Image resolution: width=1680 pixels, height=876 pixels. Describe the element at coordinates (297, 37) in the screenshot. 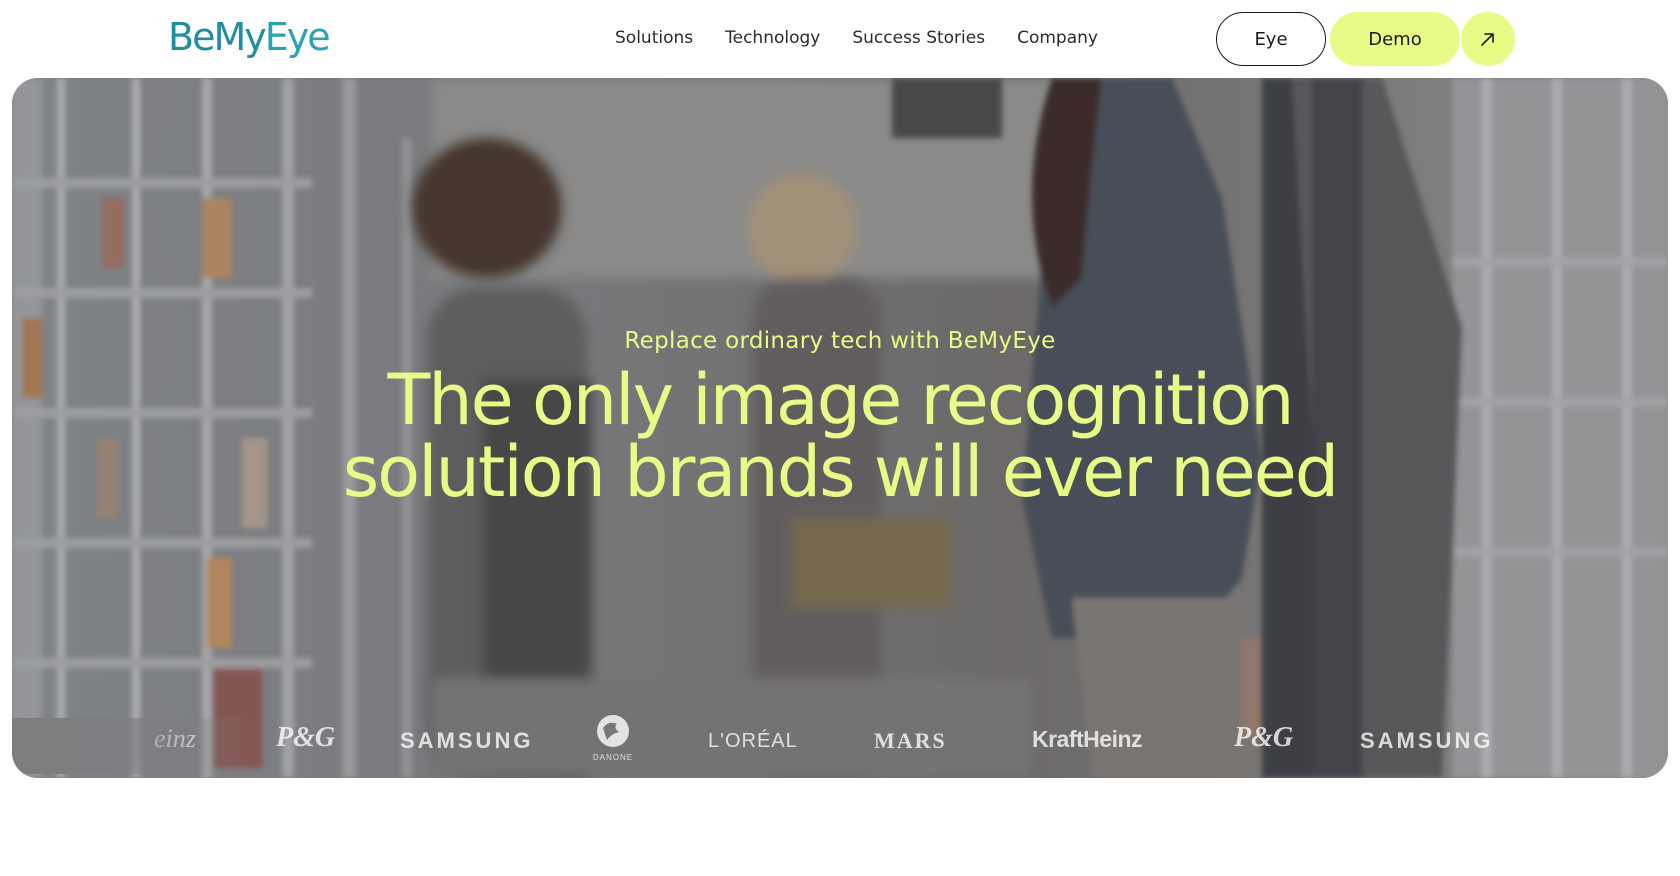

I see `logo-text-eye: Eye` at that location.